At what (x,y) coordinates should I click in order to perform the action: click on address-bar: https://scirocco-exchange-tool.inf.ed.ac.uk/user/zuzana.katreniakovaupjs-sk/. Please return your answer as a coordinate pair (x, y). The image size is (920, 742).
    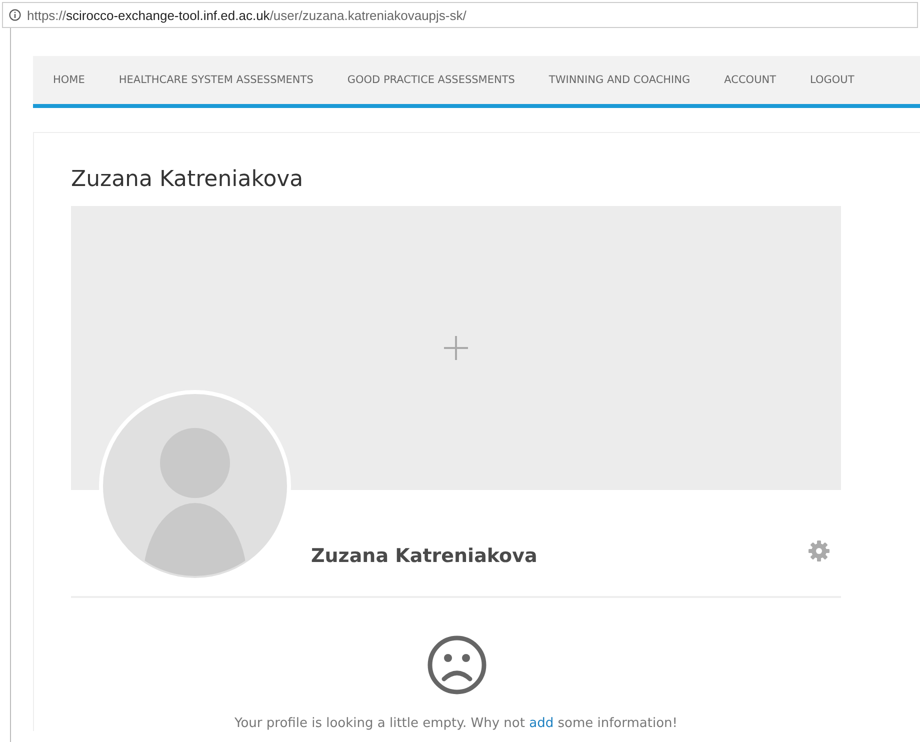
    Looking at the image, I should click on (460, 15).